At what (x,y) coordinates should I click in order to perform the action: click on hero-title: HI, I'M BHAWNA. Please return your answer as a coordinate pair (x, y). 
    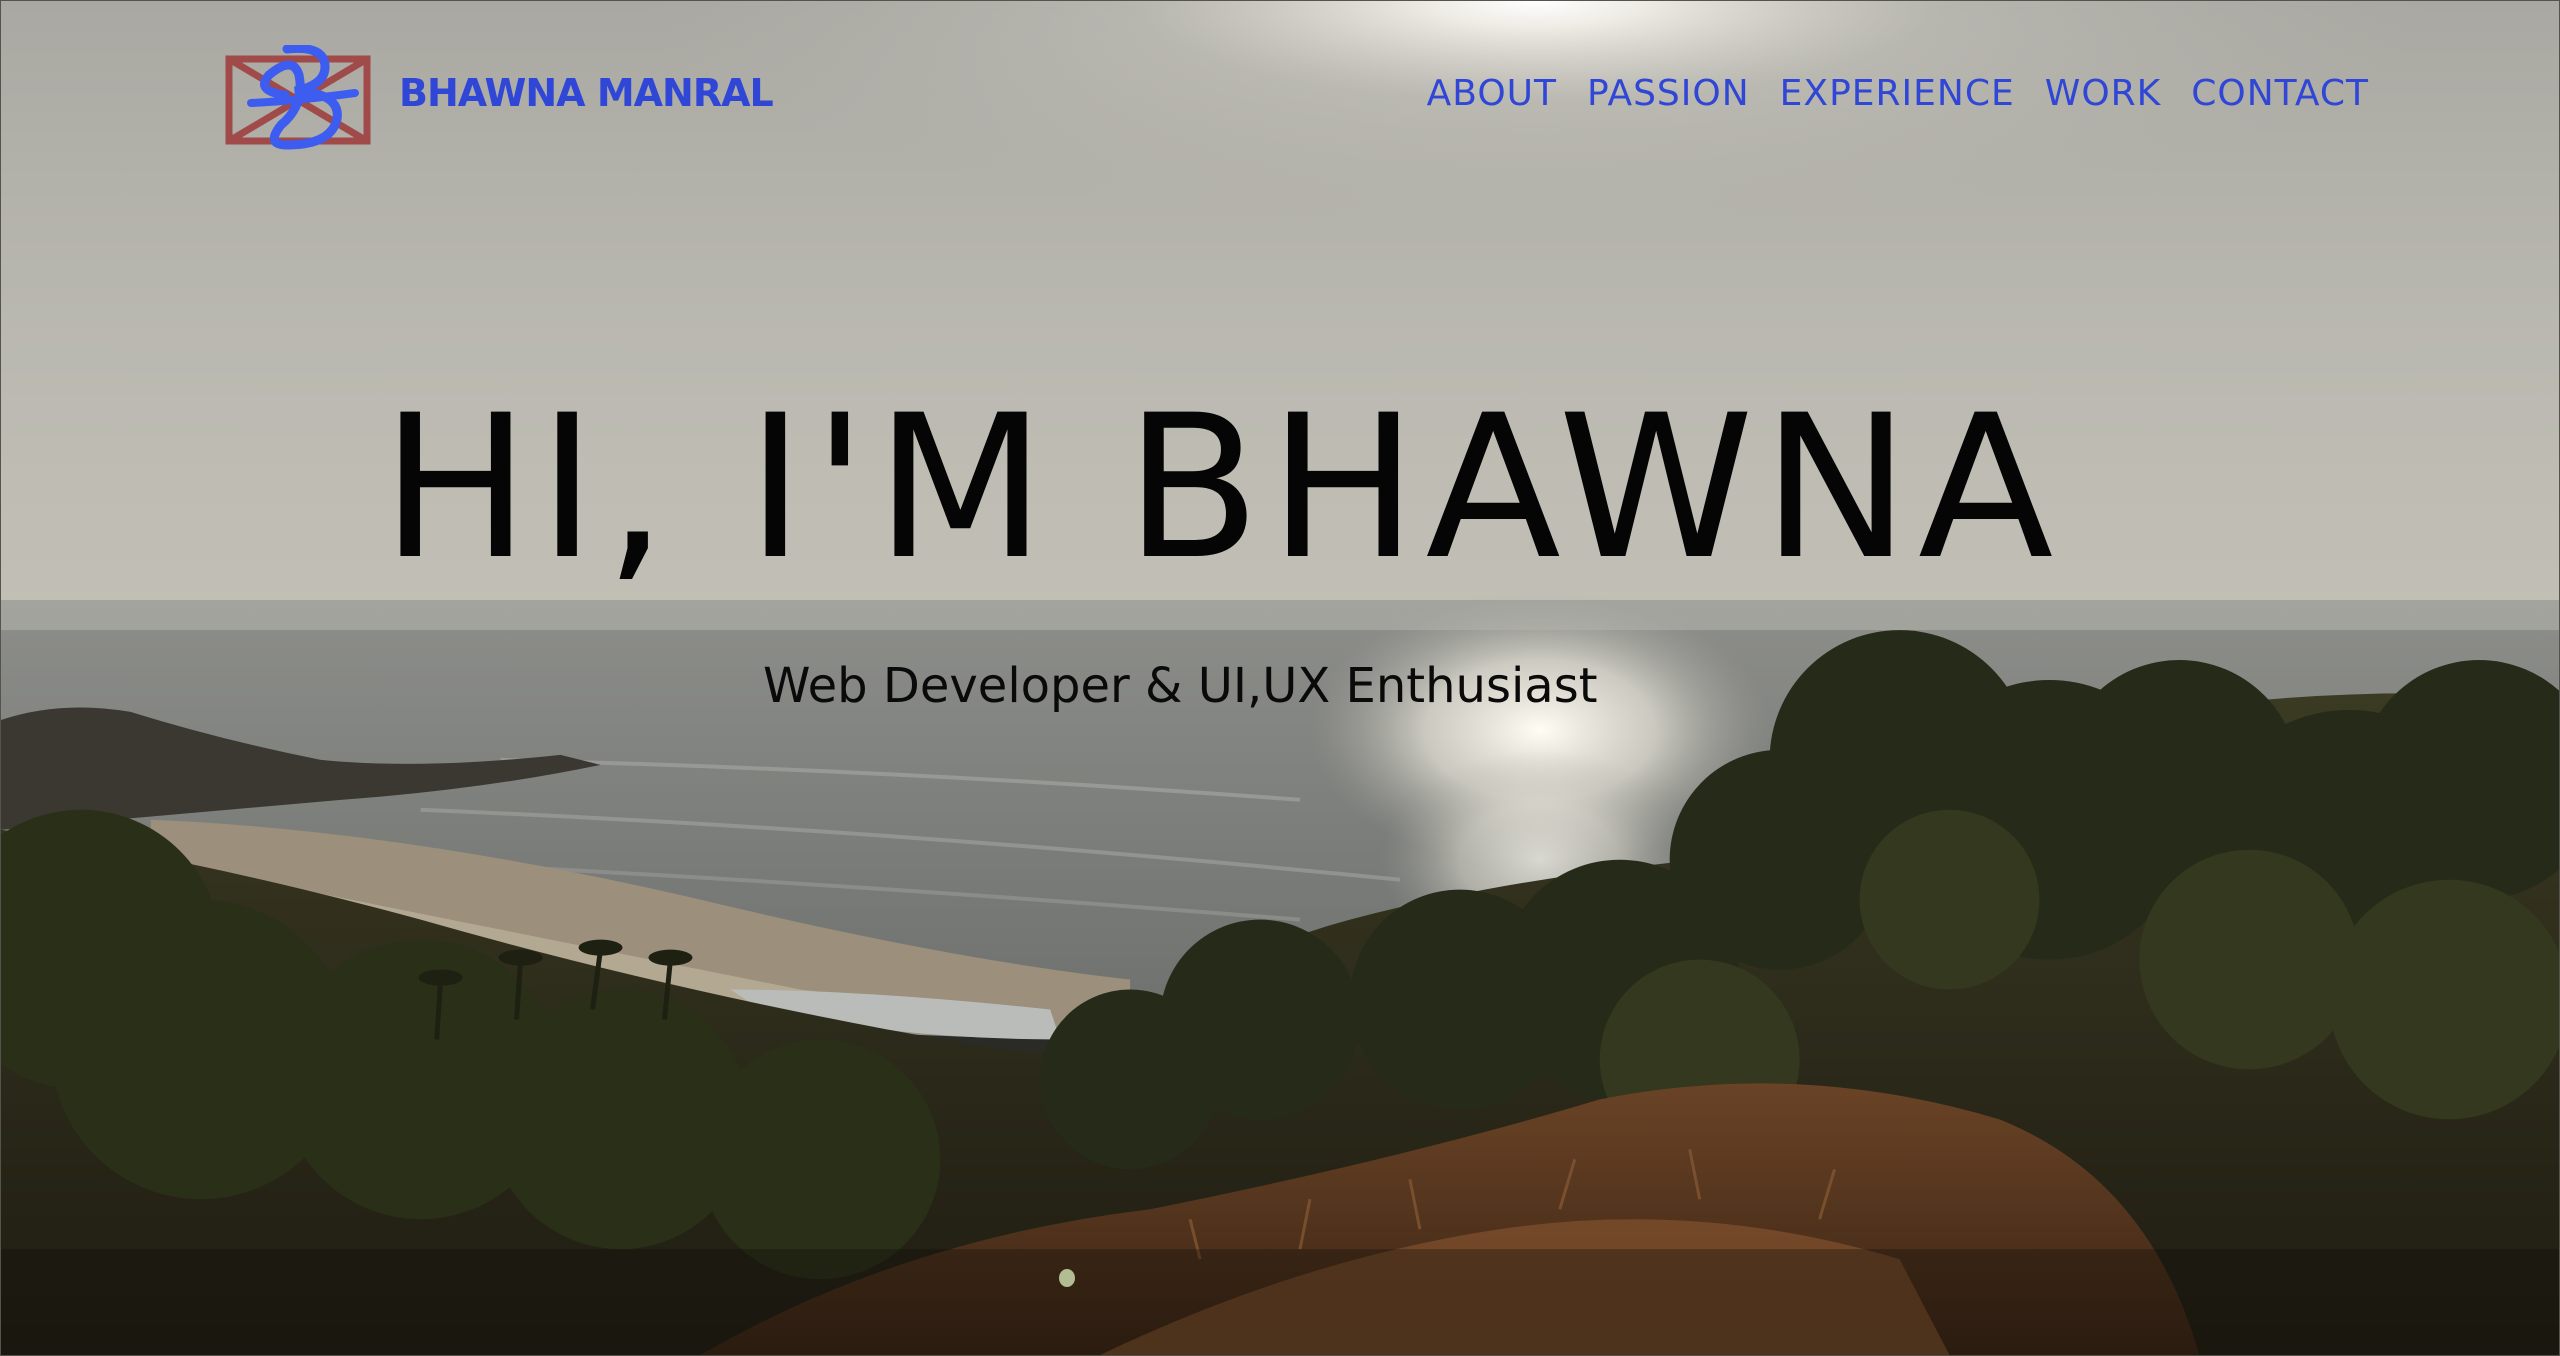
    Looking at the image, I should click on (1221, 487).